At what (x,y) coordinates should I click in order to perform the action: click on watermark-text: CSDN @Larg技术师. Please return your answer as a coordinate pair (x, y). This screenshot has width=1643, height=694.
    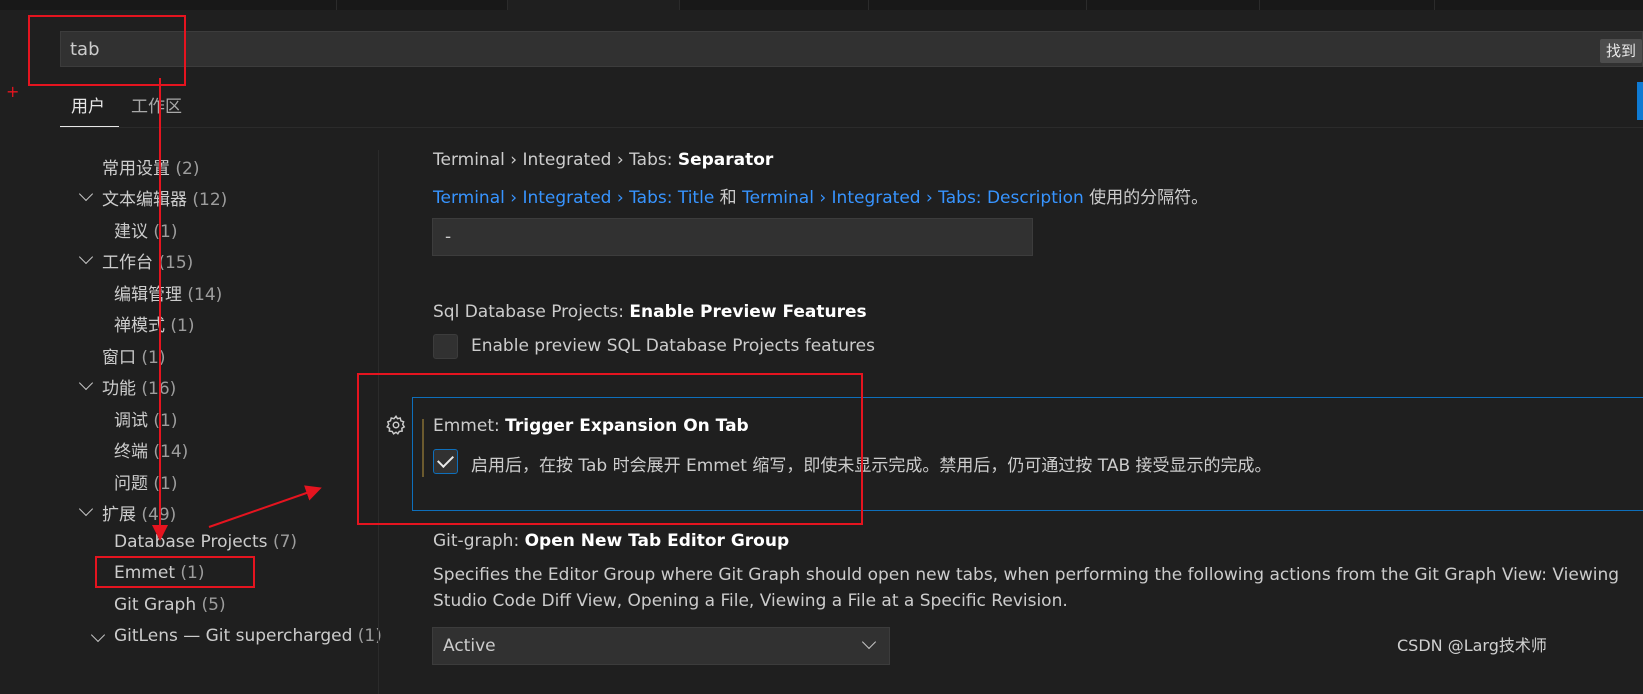
    Looking at the image, I should click on (1472, 645).